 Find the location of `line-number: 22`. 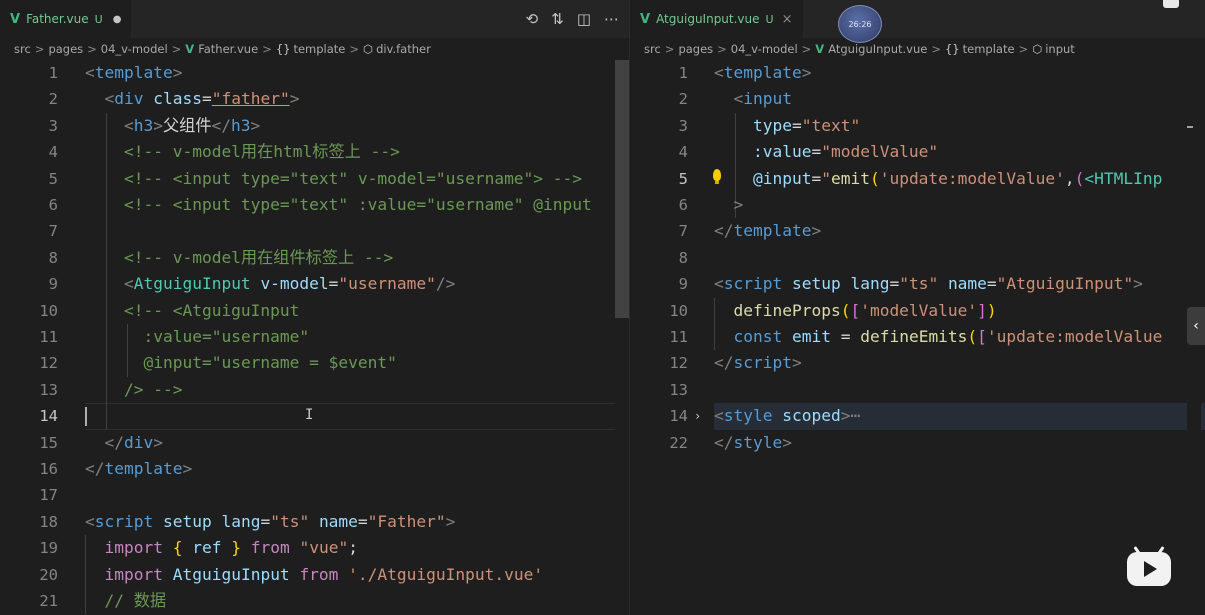

line-number: 22 is located at coordinates (678, 442).